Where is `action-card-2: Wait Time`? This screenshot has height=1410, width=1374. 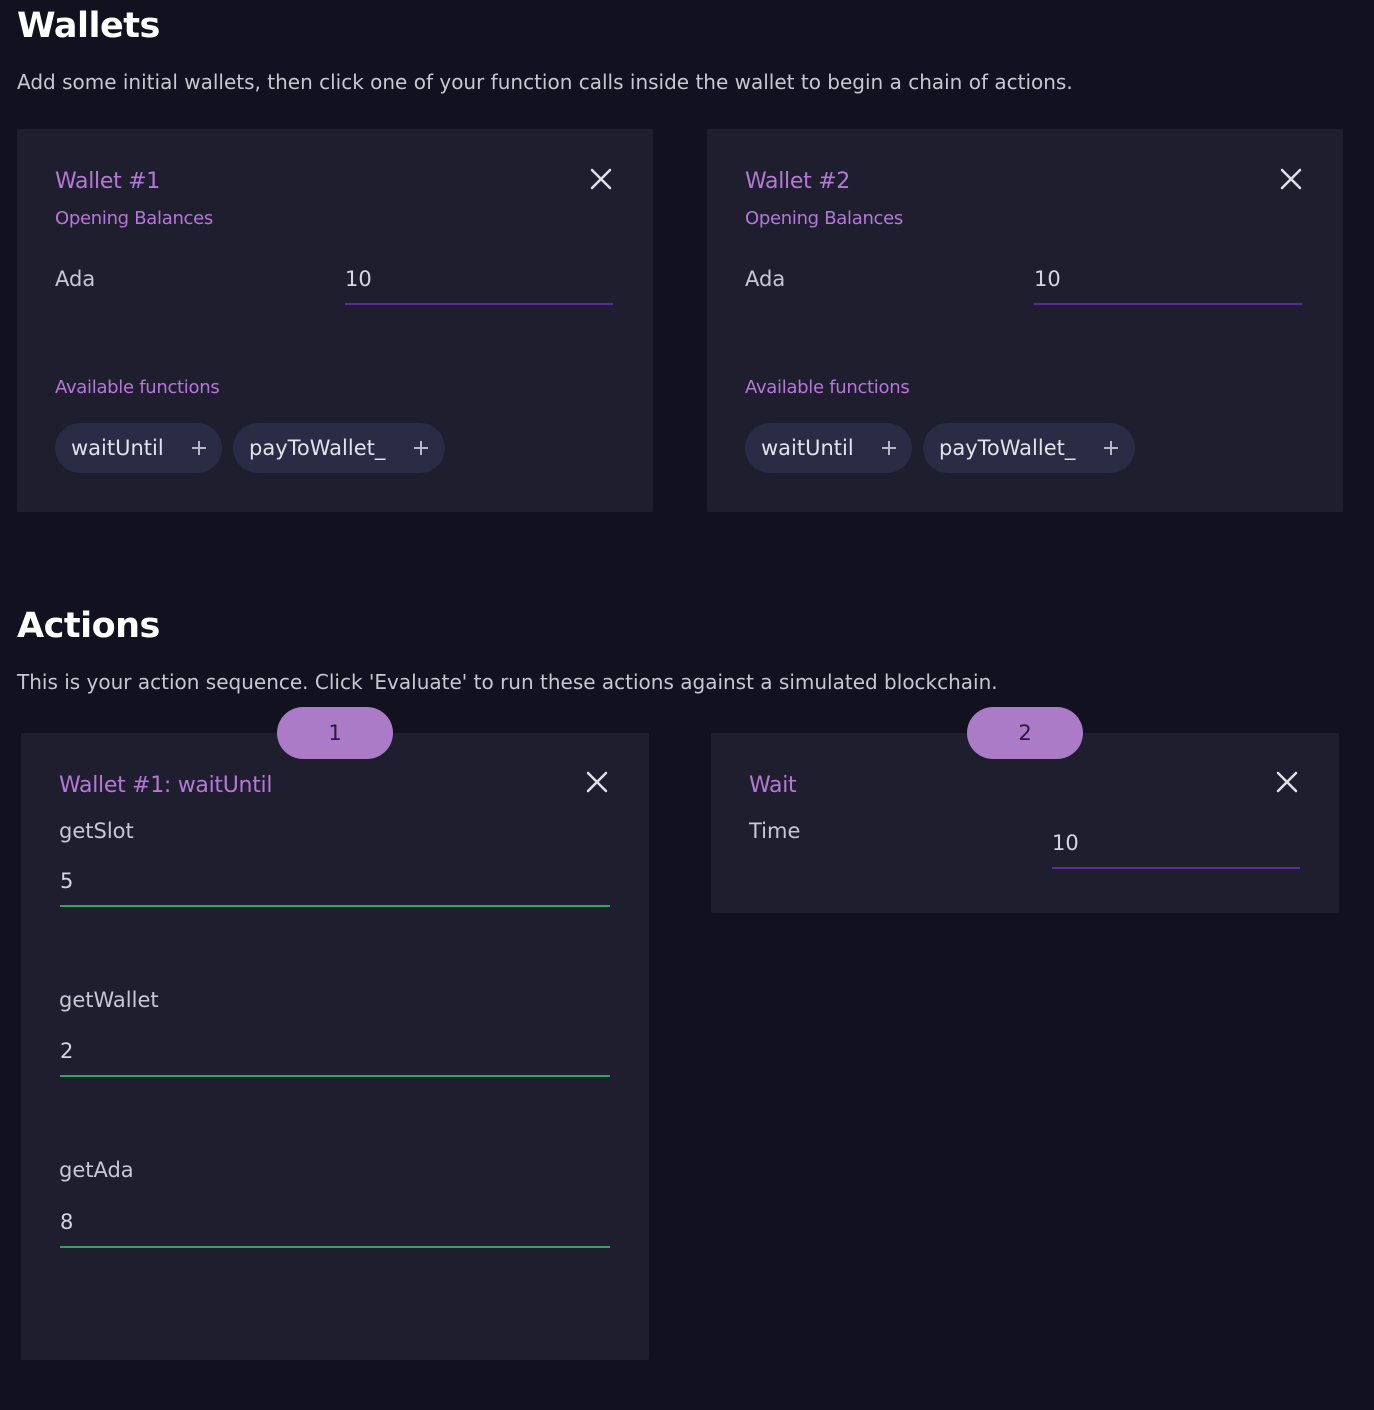
action-card-2: Wait Time is located at coordinates (1025, 823).